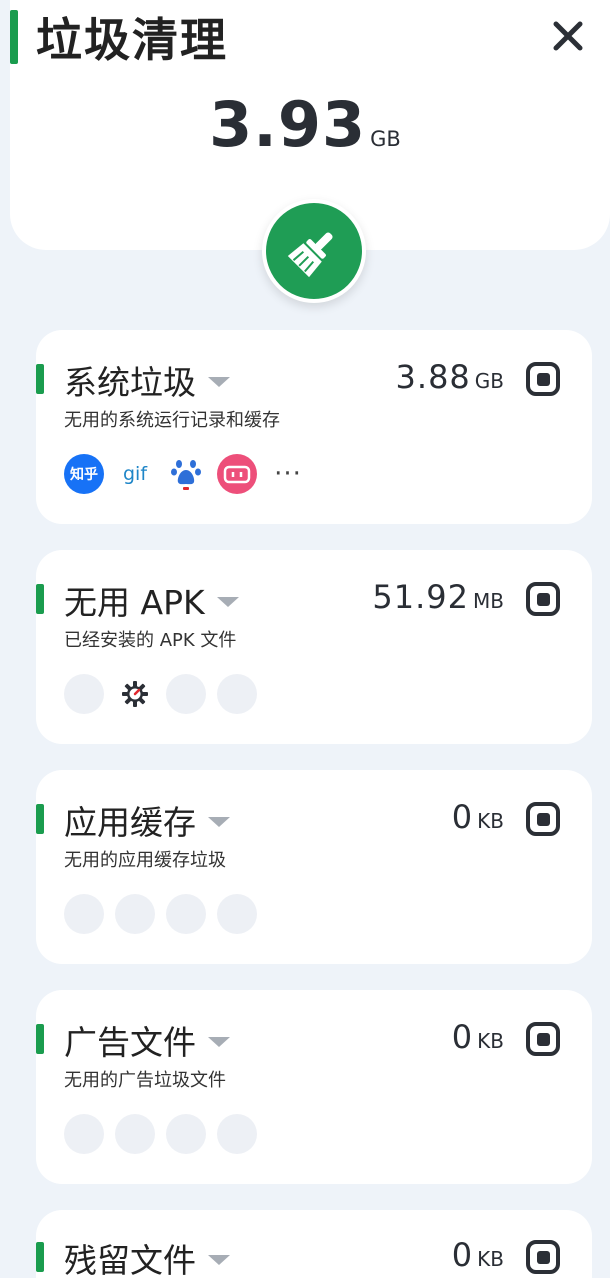 This screenshot has width=610, height=1278. I want to click on clean-button, so click(314, 251).